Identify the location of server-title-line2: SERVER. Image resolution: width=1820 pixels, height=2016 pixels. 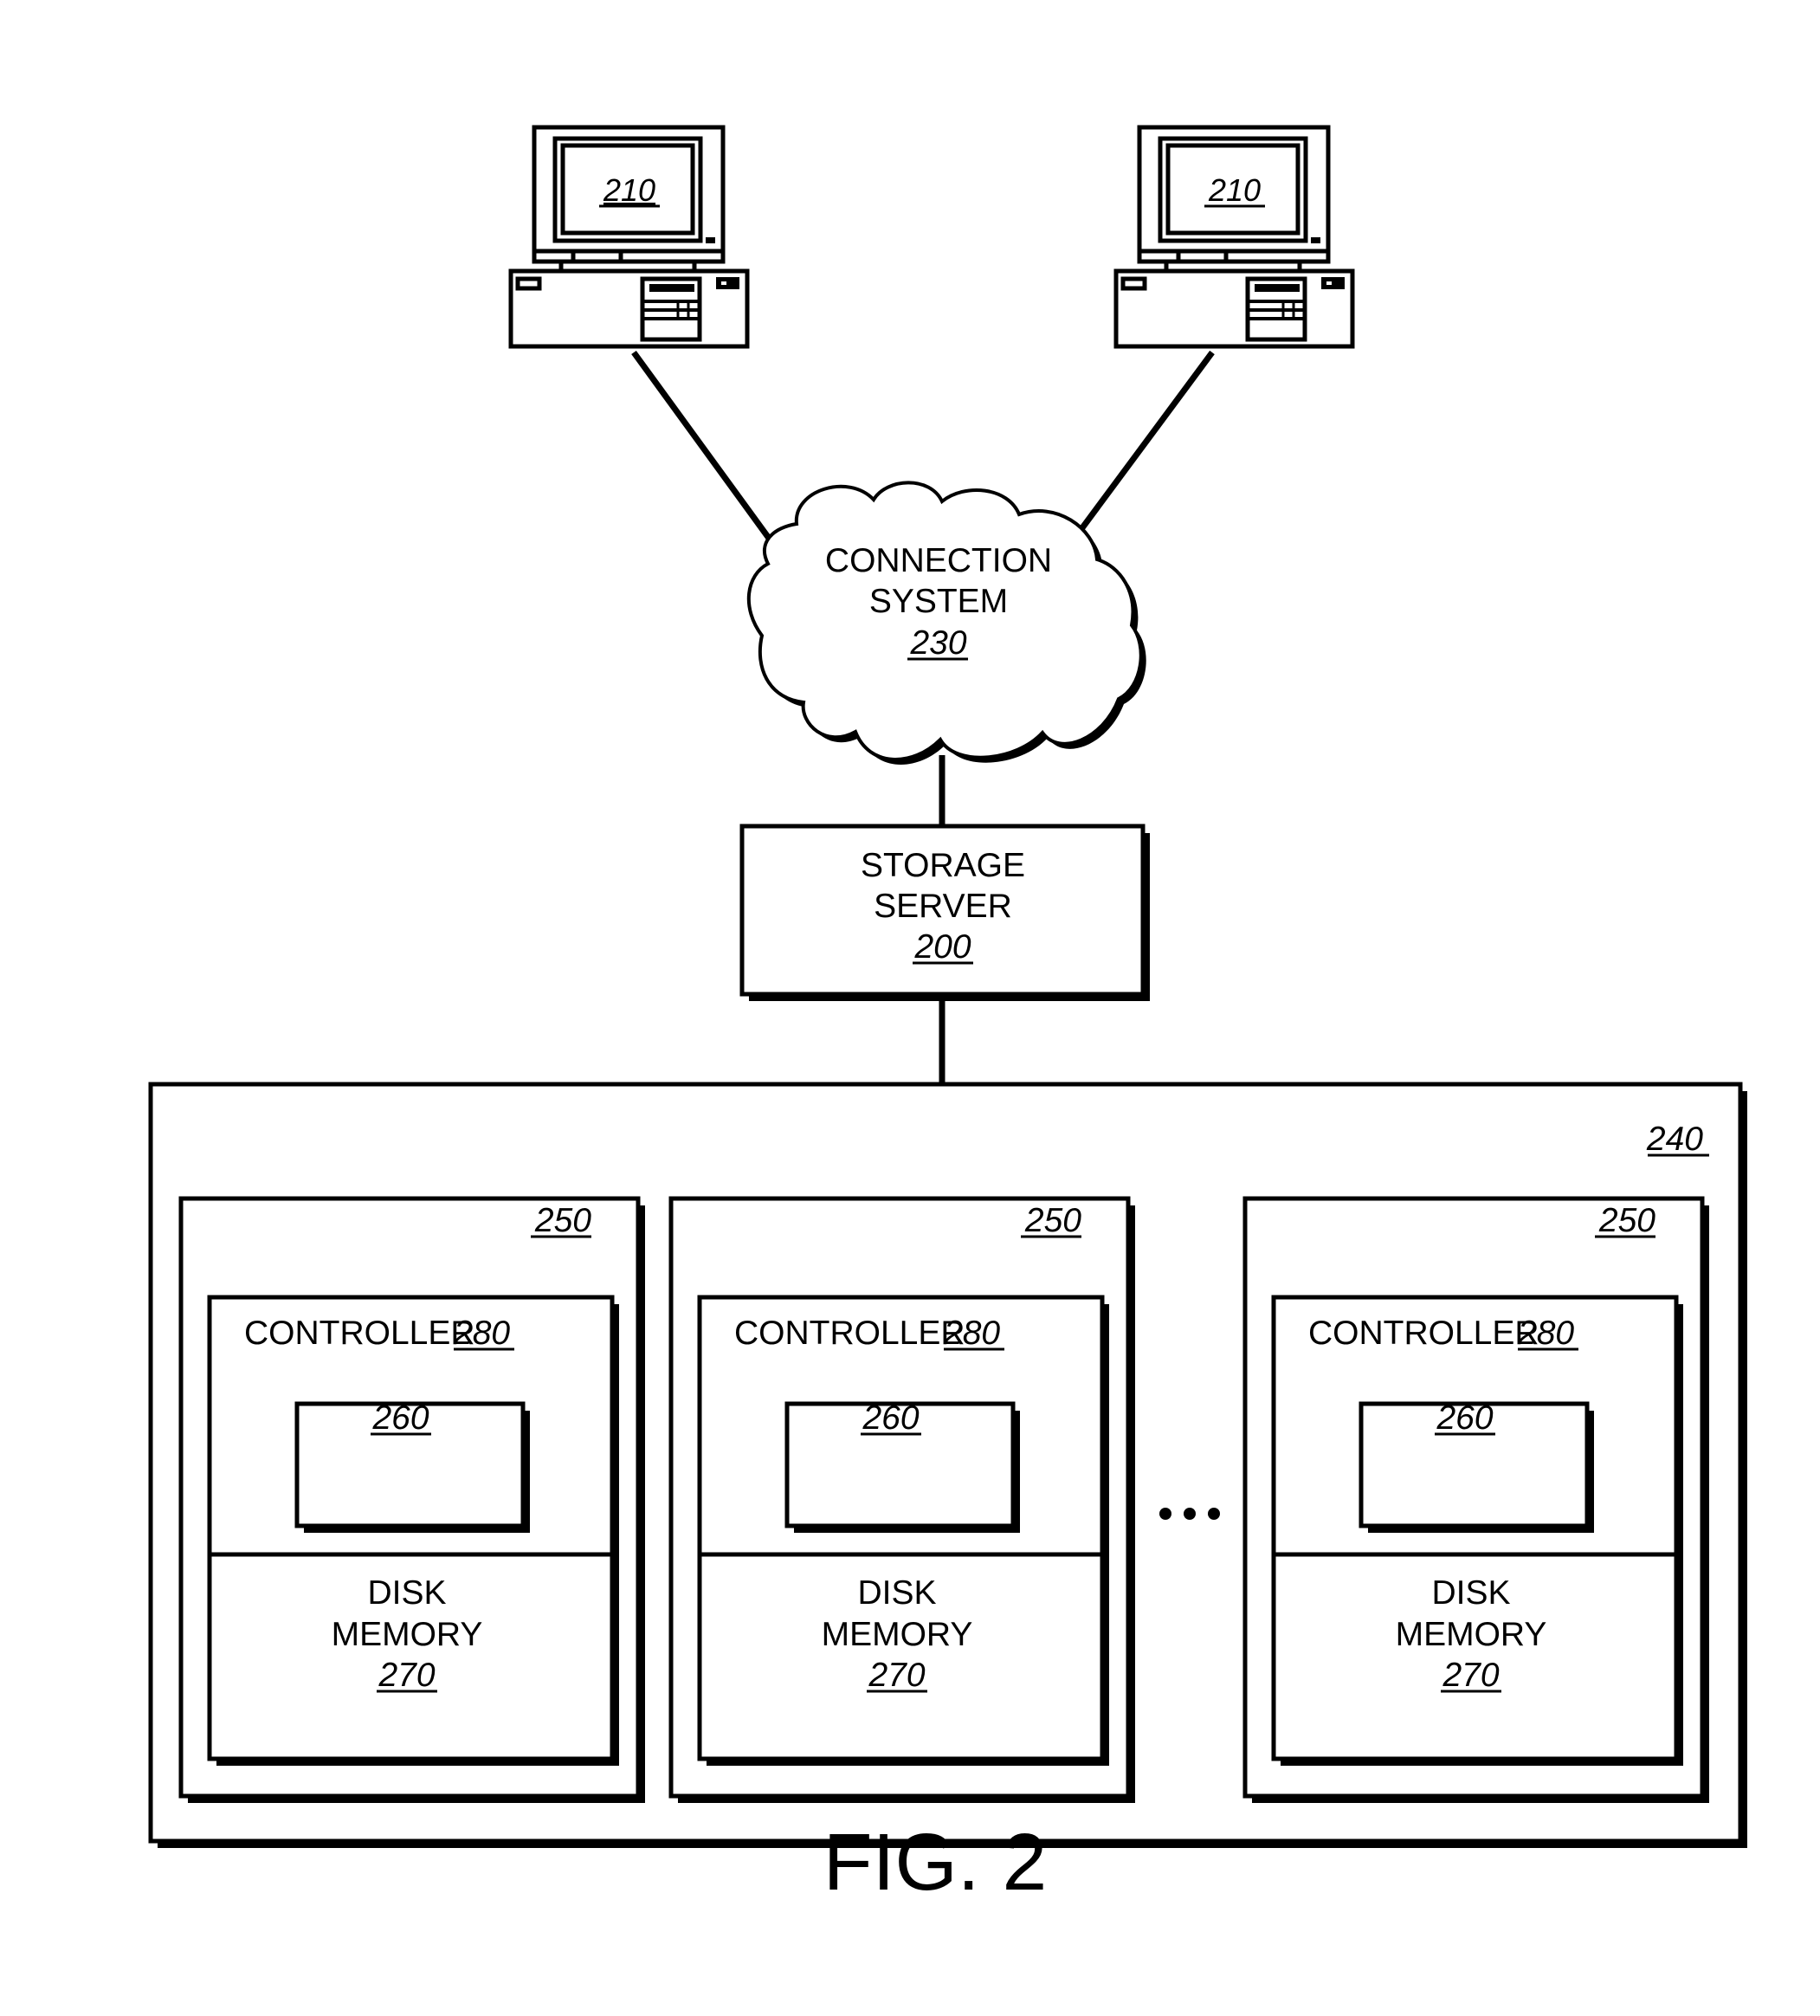
(943, 906).